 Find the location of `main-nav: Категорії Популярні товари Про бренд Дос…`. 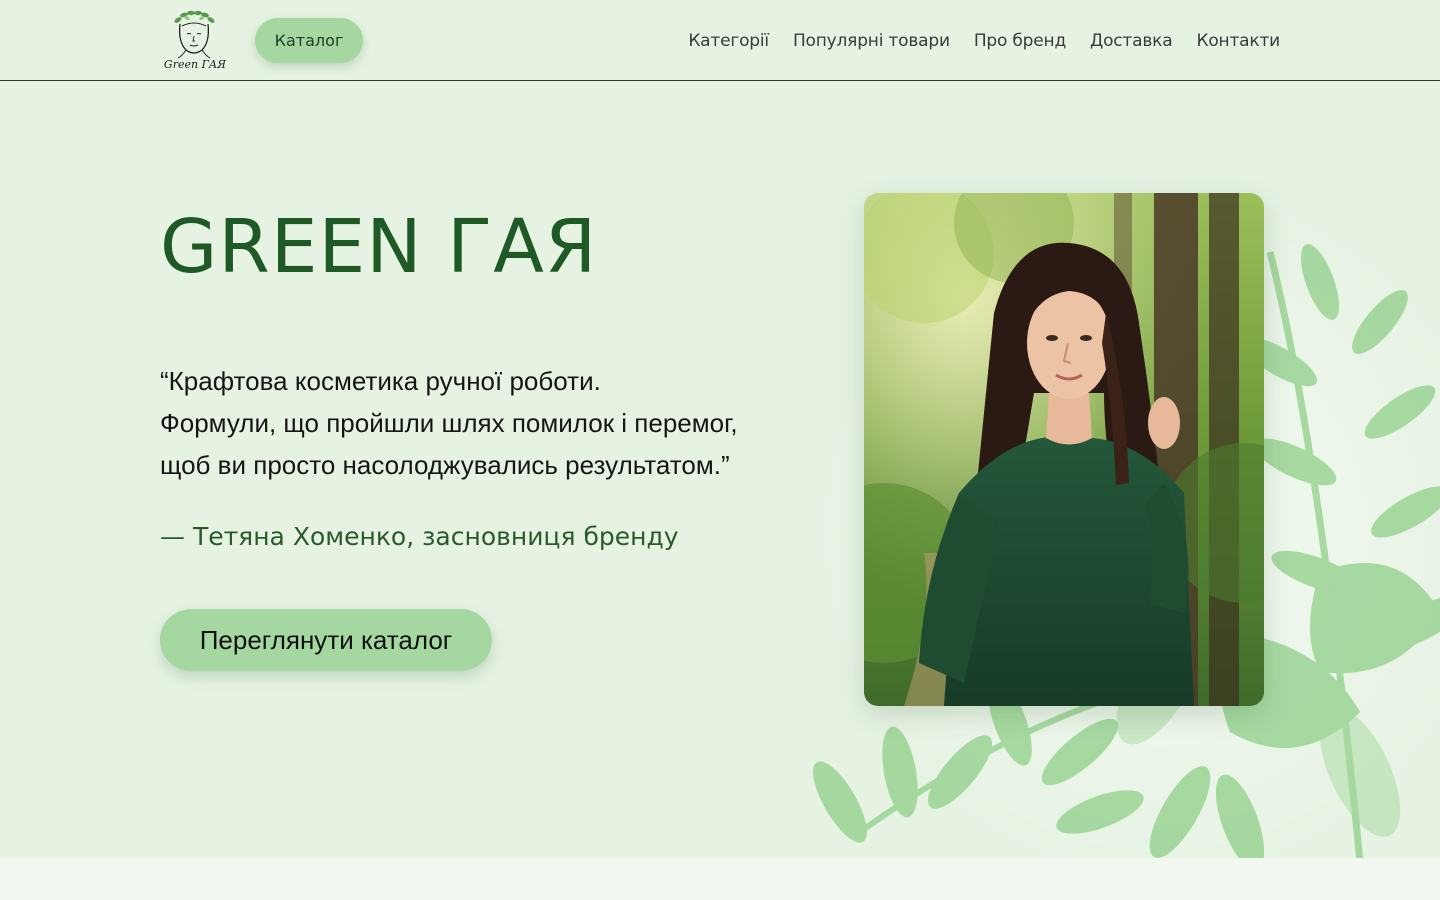

main-nav: Категорії Популярні товари Про бренд Дос… is located at coordinates (984, 40).